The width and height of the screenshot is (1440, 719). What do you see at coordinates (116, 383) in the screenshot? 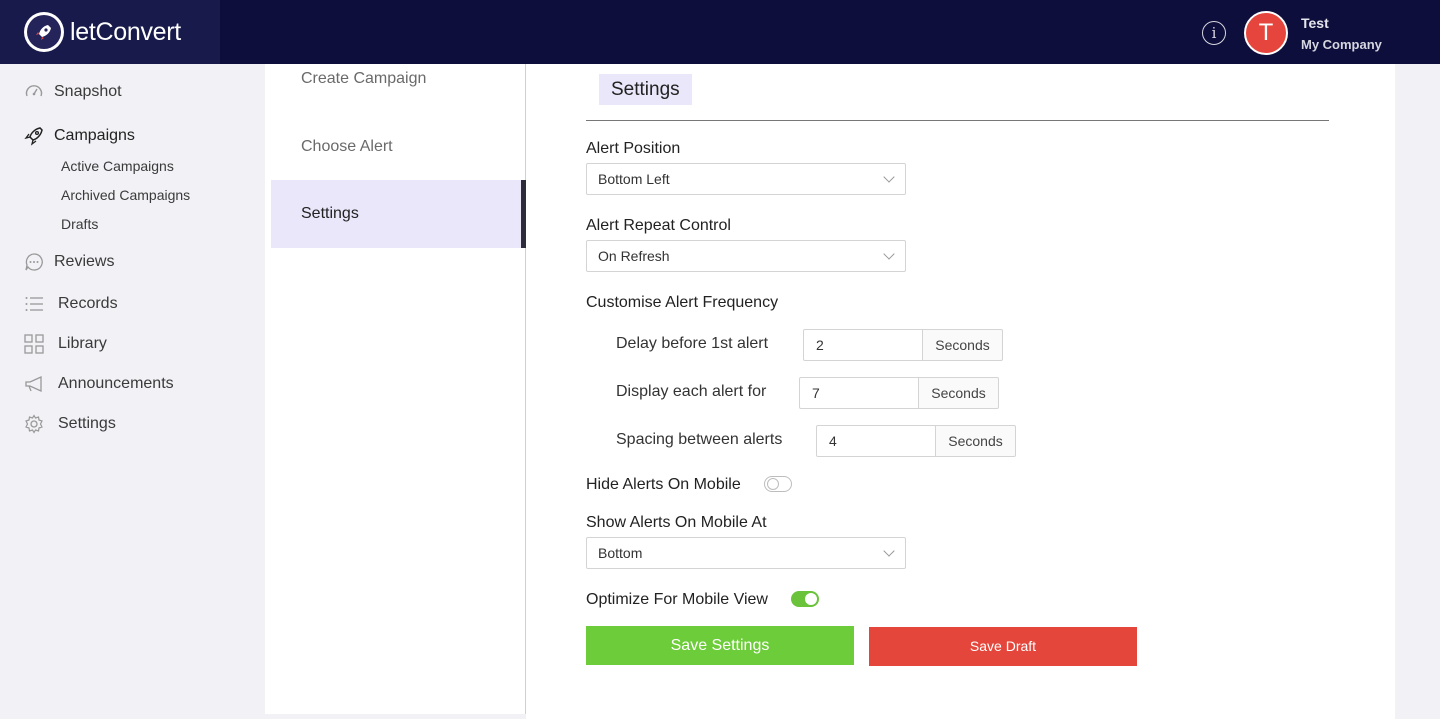
I see `sidebar-item-label: Announcements` at bounding box center [116, 383].